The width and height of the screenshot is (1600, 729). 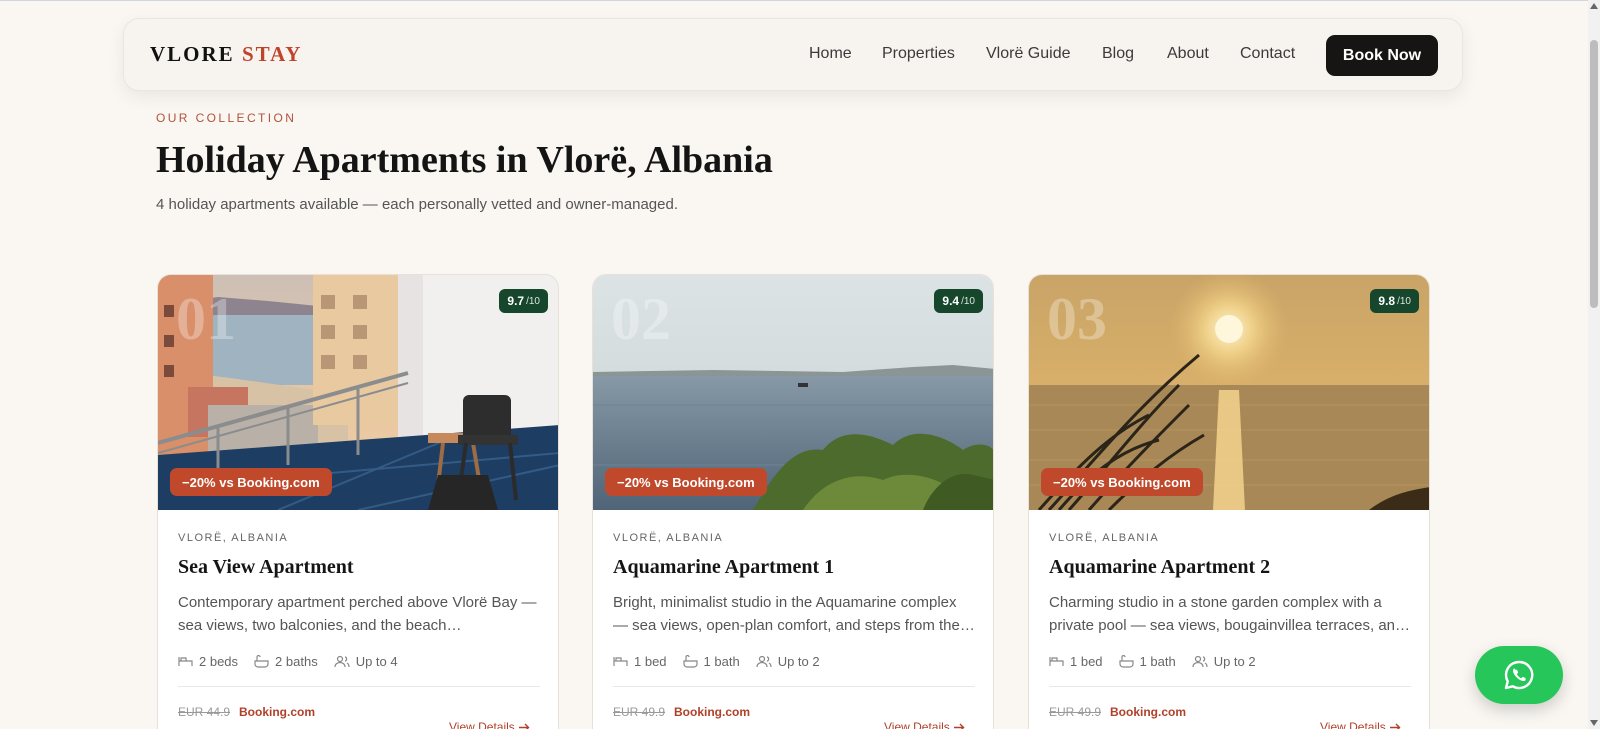 I want to click on amenities-row: 2 beds 2 baths Up to 4, so click(x=288, y=661).